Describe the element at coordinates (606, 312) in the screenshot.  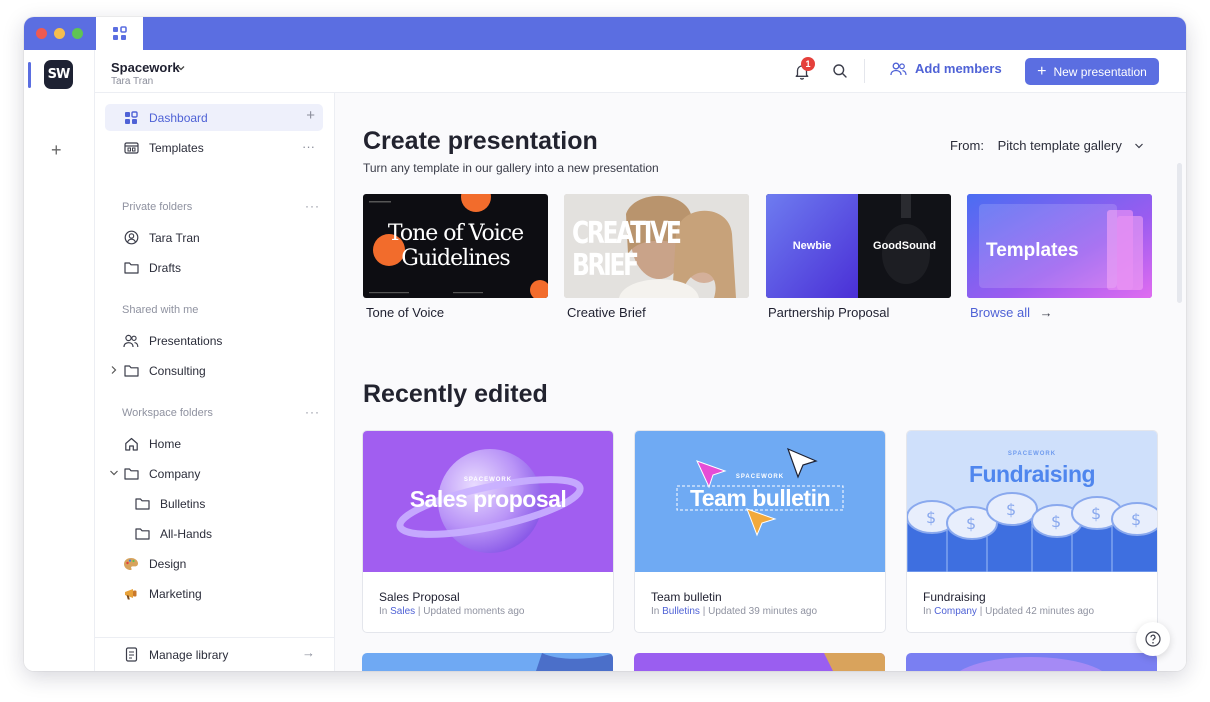
I see `template-label: Creative Brief` at that location.